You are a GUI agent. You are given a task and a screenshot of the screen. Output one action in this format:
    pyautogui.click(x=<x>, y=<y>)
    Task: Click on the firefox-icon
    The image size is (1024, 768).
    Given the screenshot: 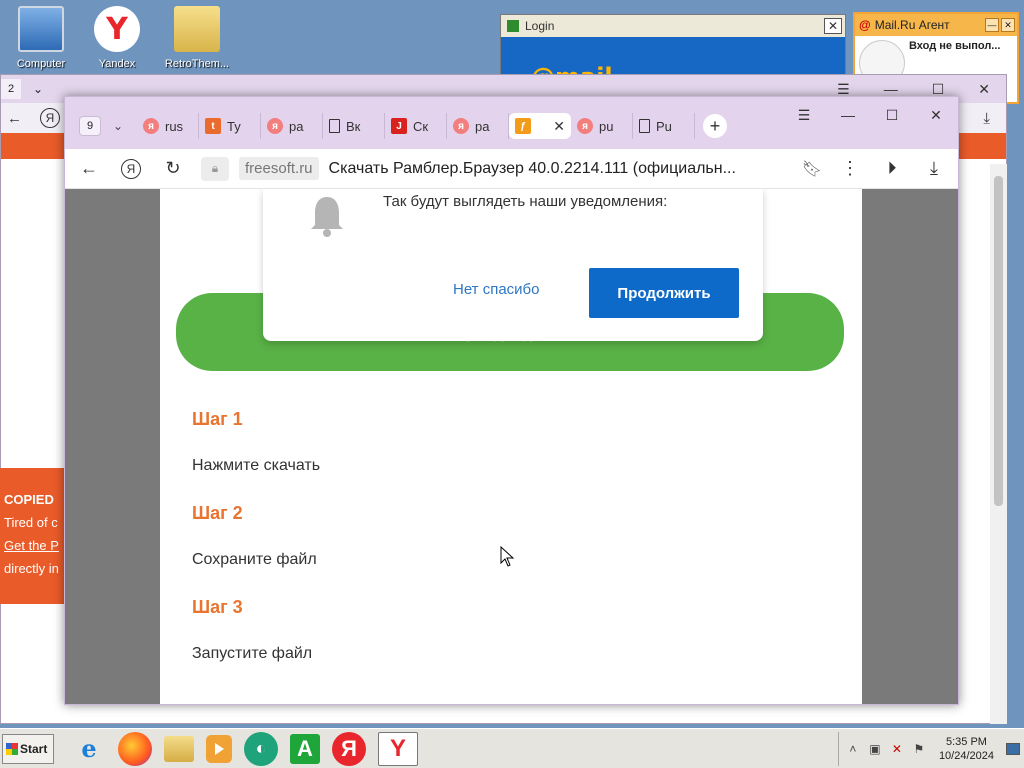 What is the action you would take?
    pyautogui.click(x=135, y=748)
    